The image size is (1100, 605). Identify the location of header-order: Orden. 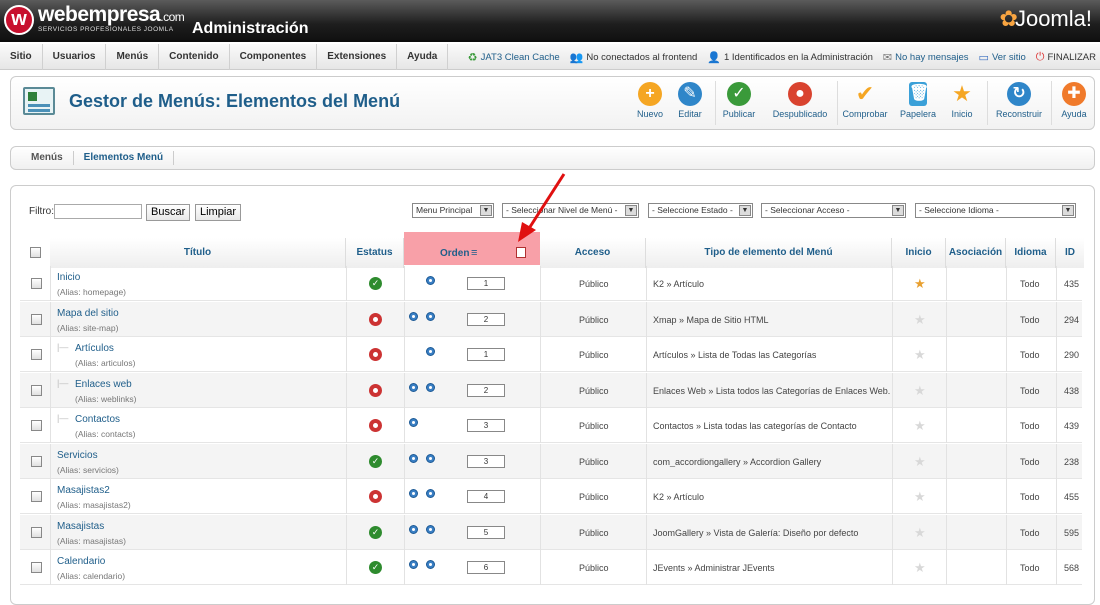
(454, 253).